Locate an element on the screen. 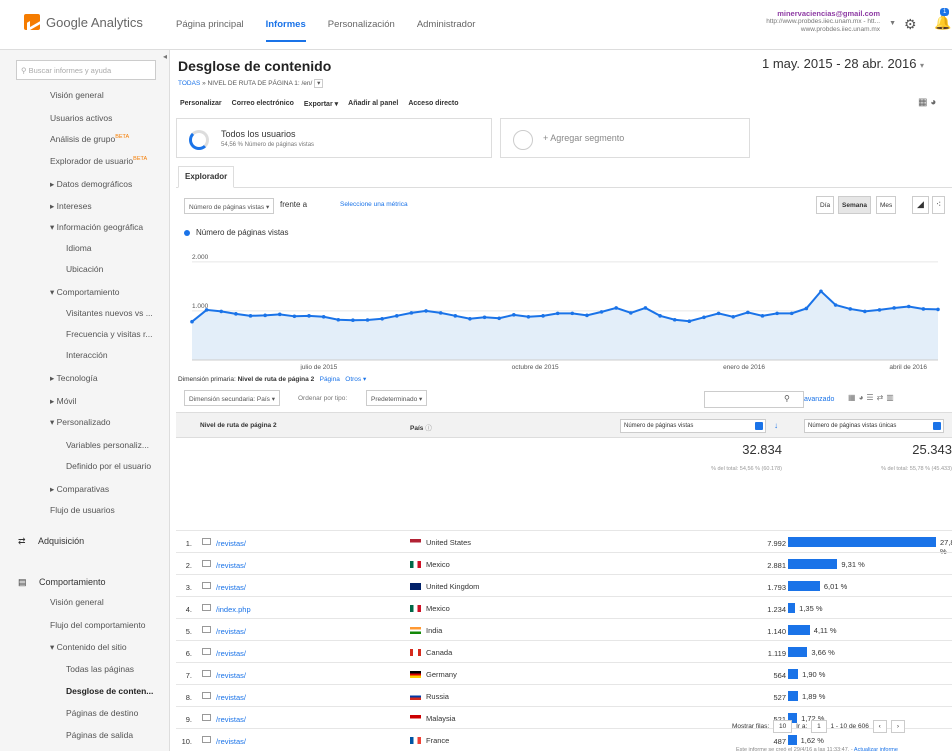 The width and height of the screenshot is (952, 753). gear-icon: ⚙ is located at coordinates (910, 24).